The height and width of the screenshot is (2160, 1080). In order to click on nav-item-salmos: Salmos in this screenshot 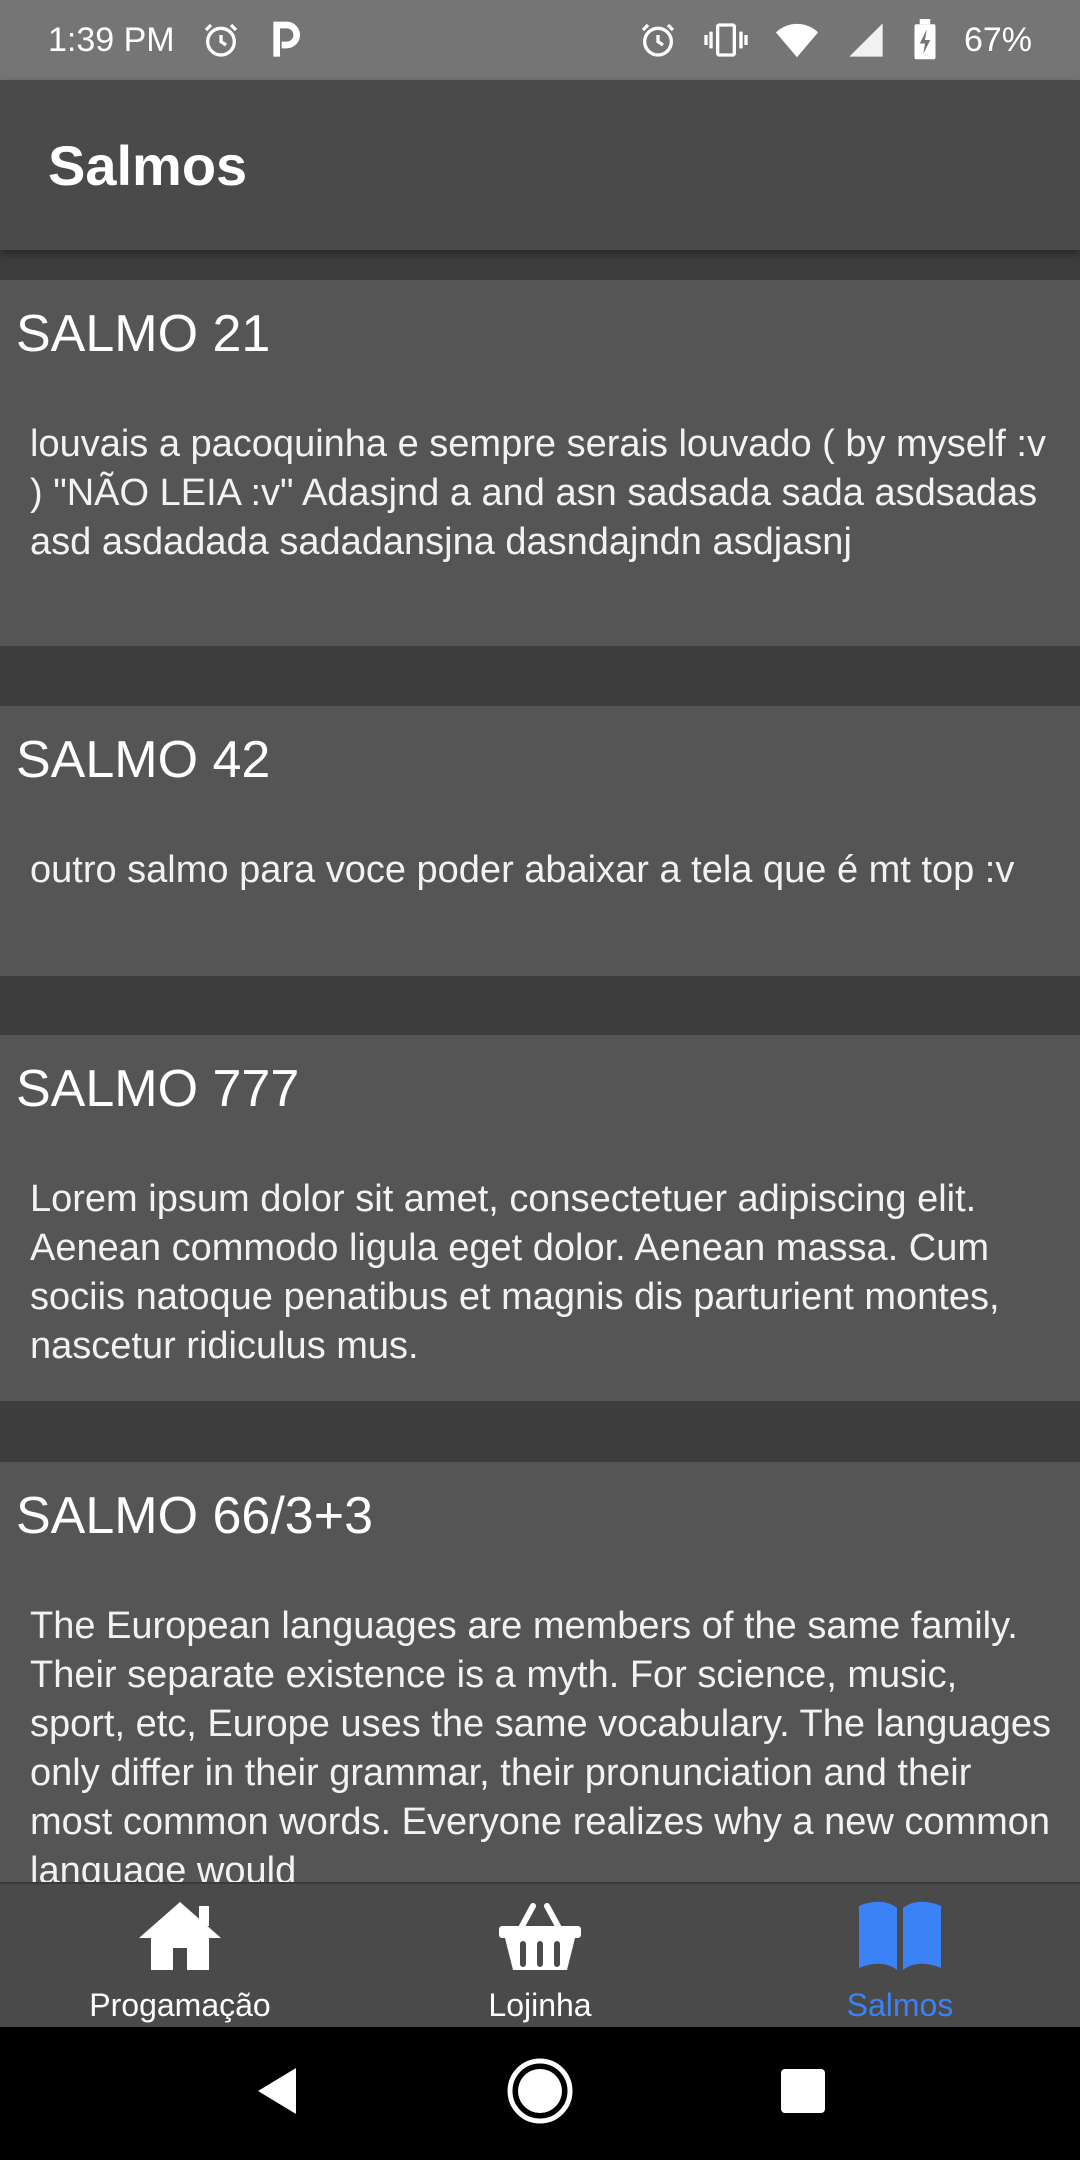, I will do `click(900, 1956)`.